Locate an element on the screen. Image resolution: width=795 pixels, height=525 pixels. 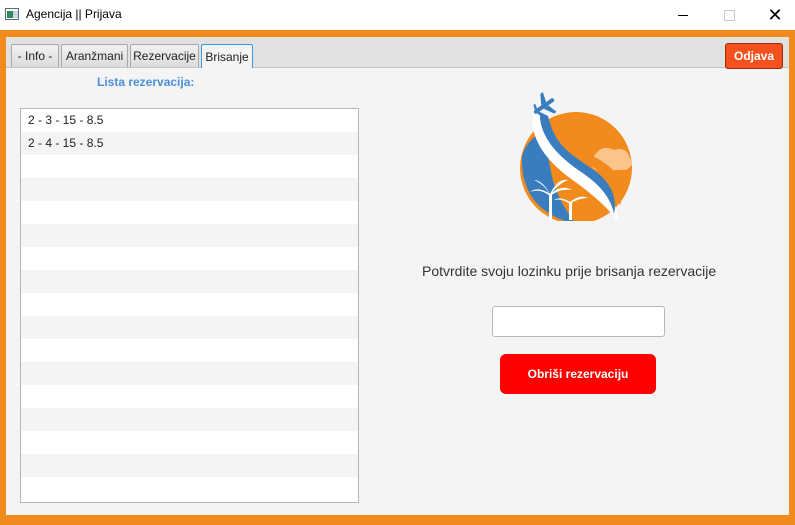
minimize-icon is located at coordinates (683, 15).